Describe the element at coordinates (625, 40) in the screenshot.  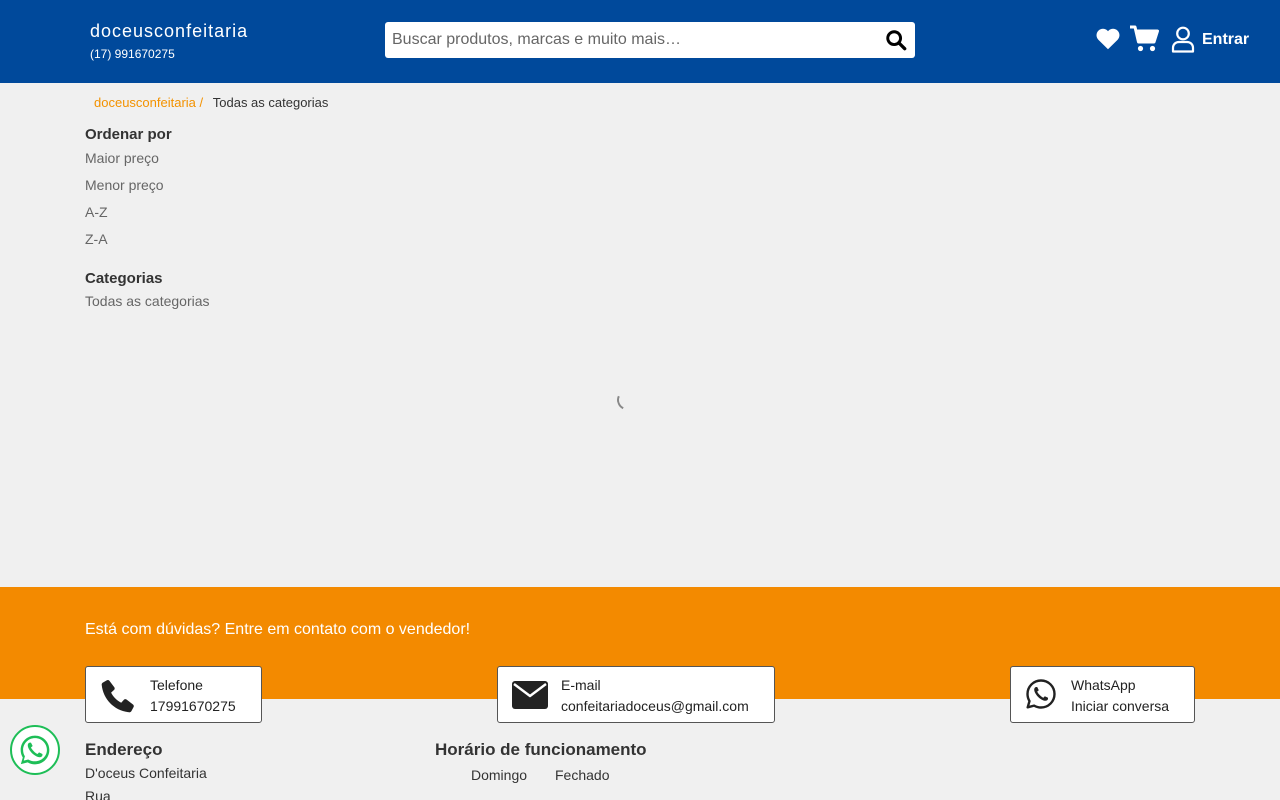
I see `search-input` at that location.